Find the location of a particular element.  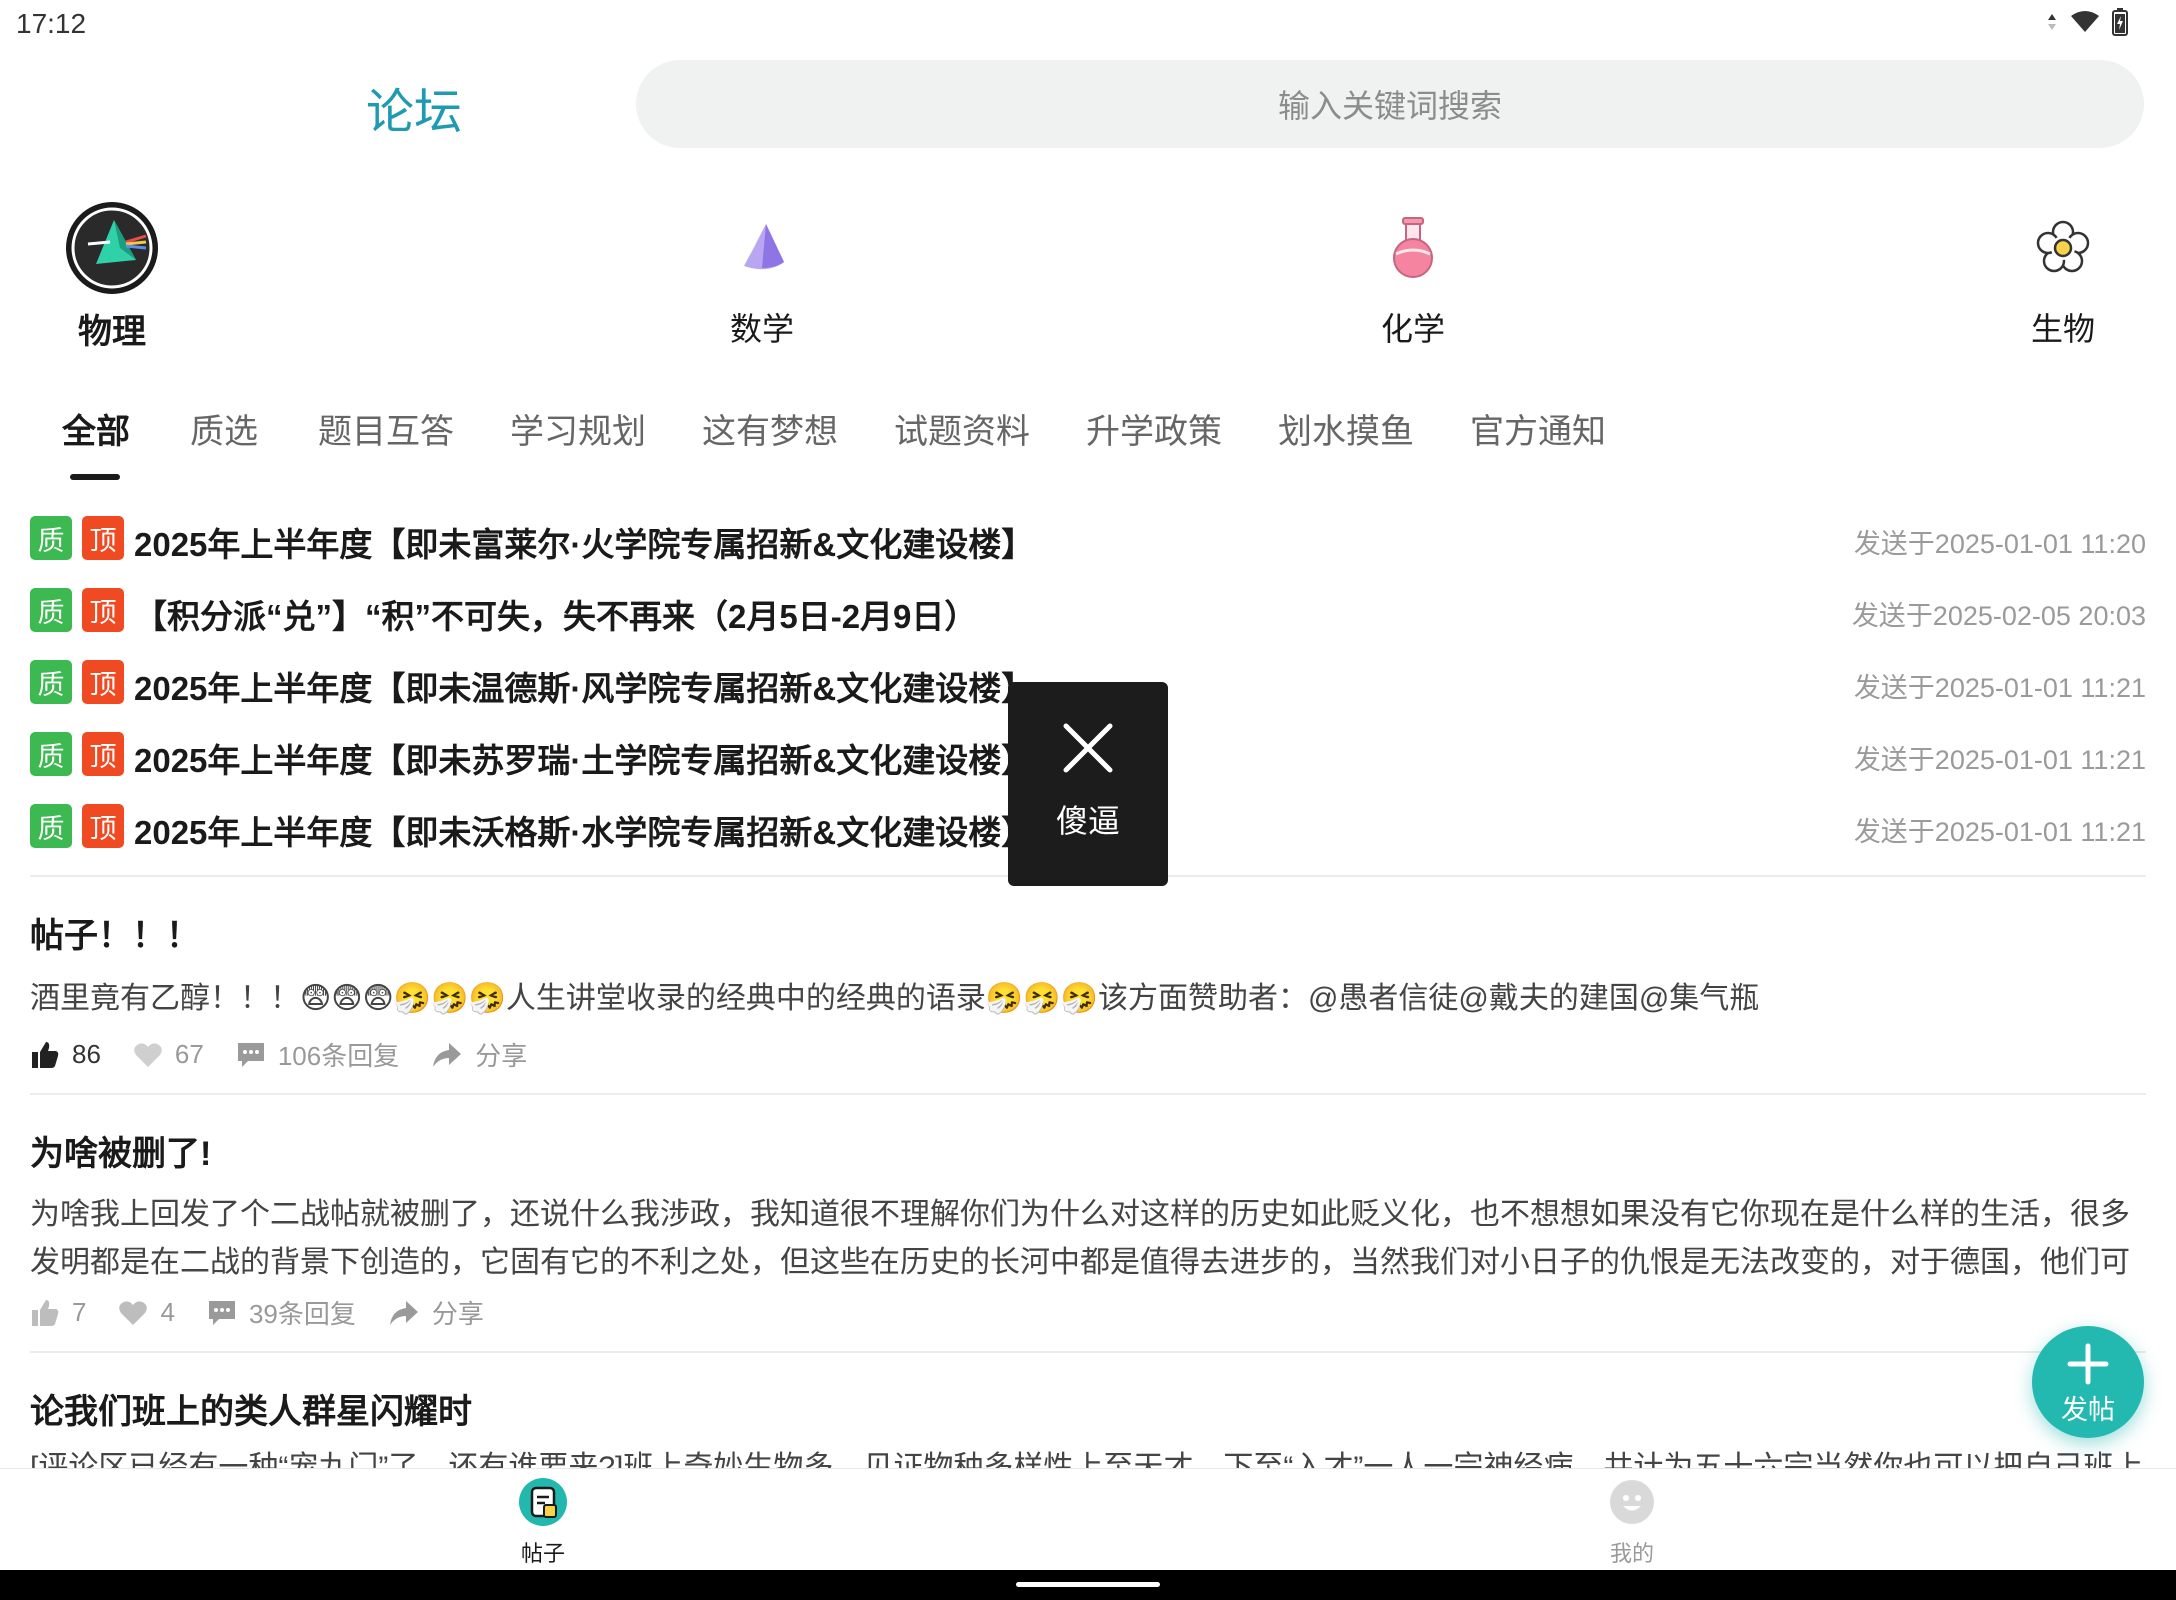

status-icons is located at coordinates (2087, 24).